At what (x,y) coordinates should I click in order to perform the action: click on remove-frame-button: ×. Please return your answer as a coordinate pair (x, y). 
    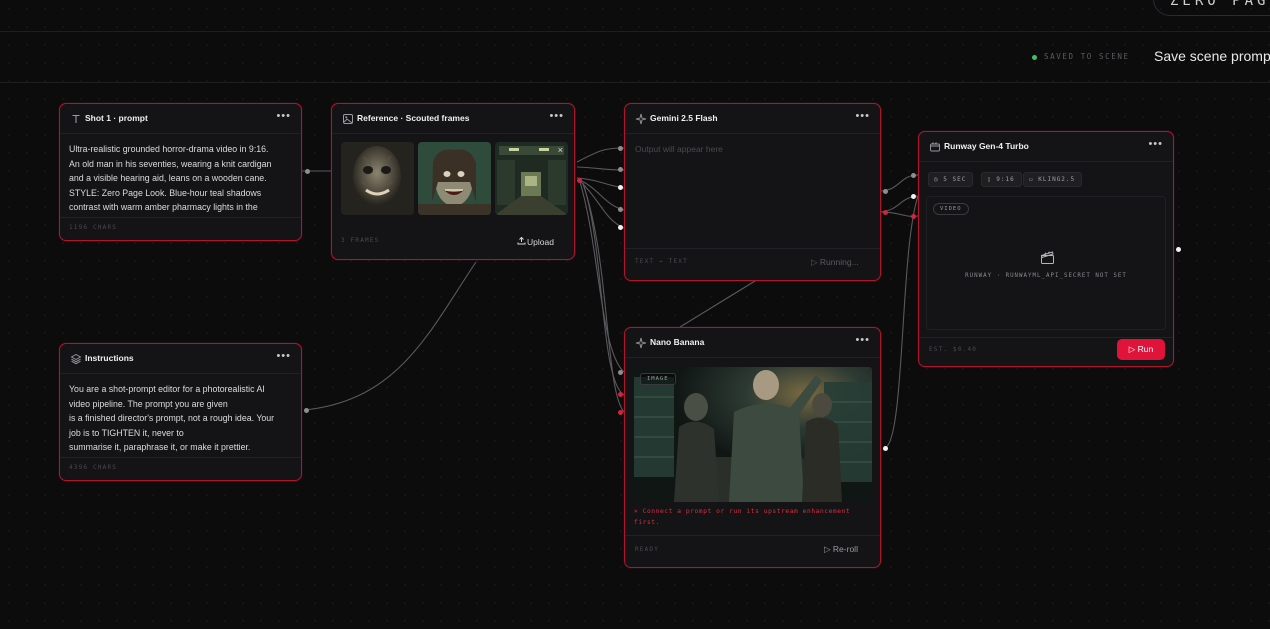
    Looking at the image, I should click on (560, 150).